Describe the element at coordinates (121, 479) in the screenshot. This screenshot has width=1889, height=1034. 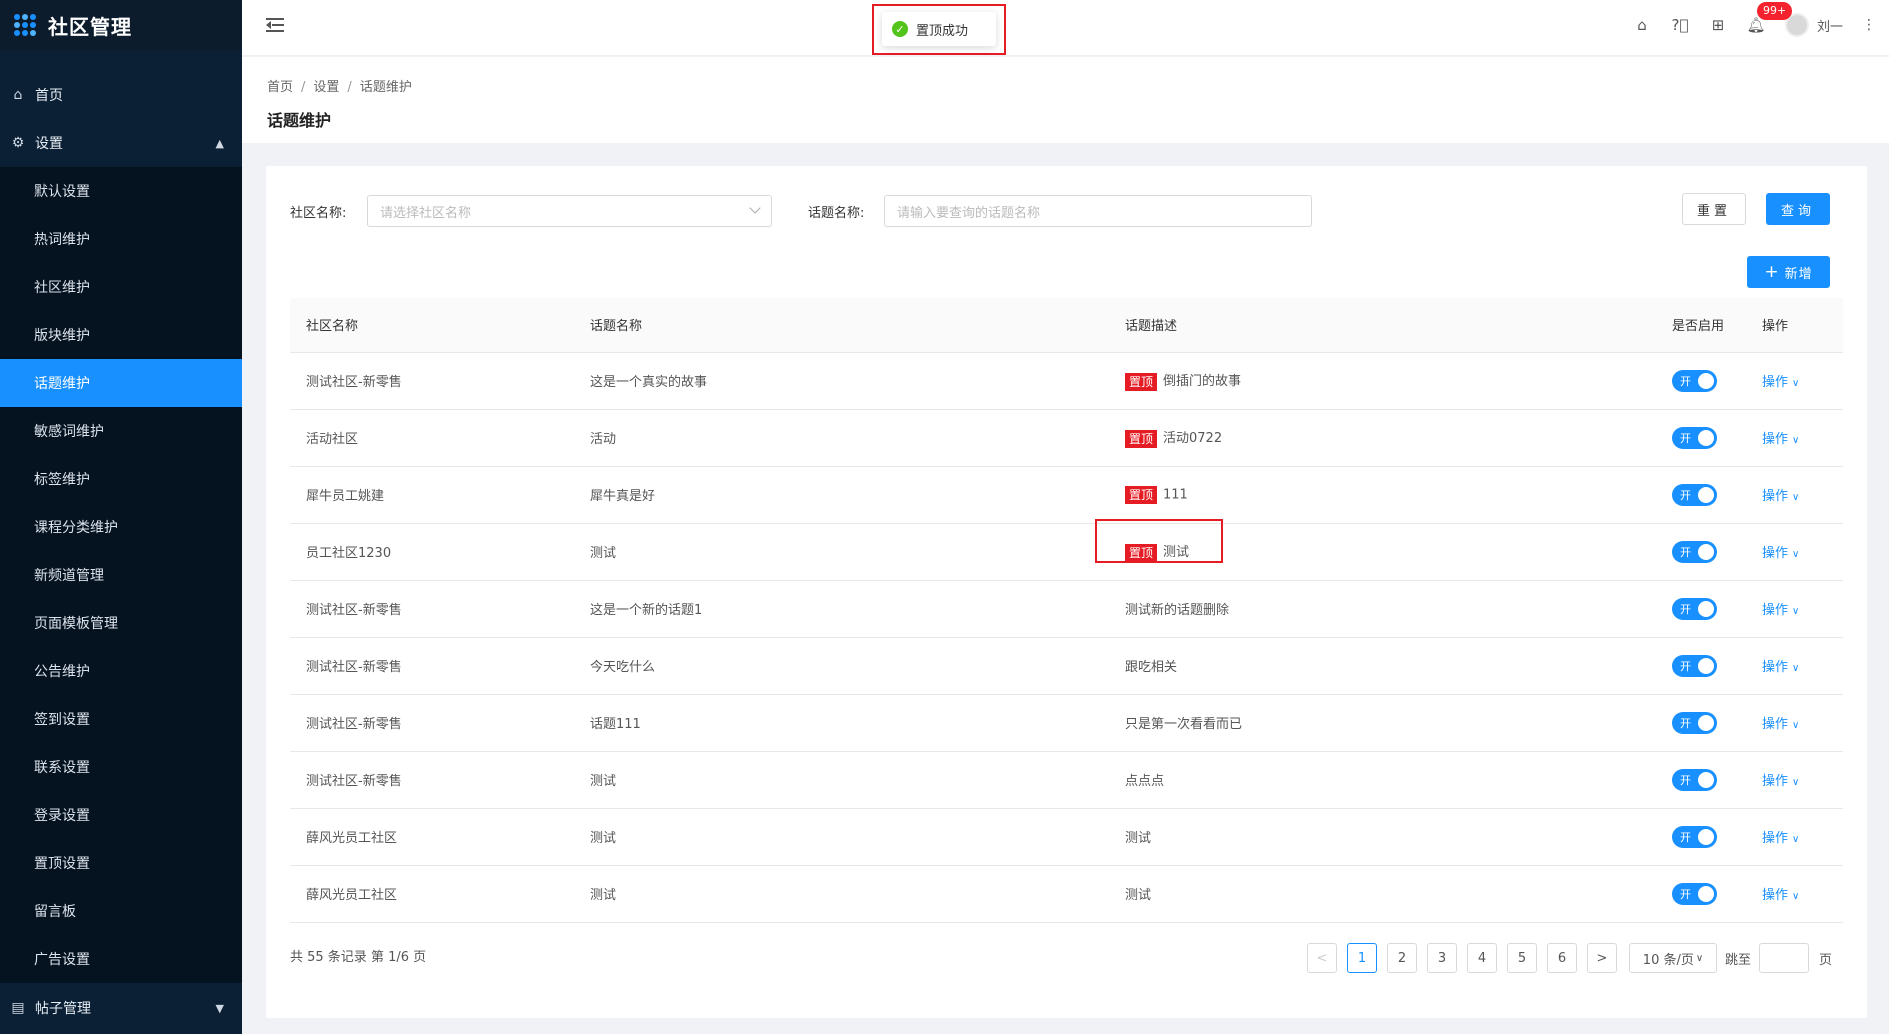
I see `sidebar-subitem: 标签维护` at that location.